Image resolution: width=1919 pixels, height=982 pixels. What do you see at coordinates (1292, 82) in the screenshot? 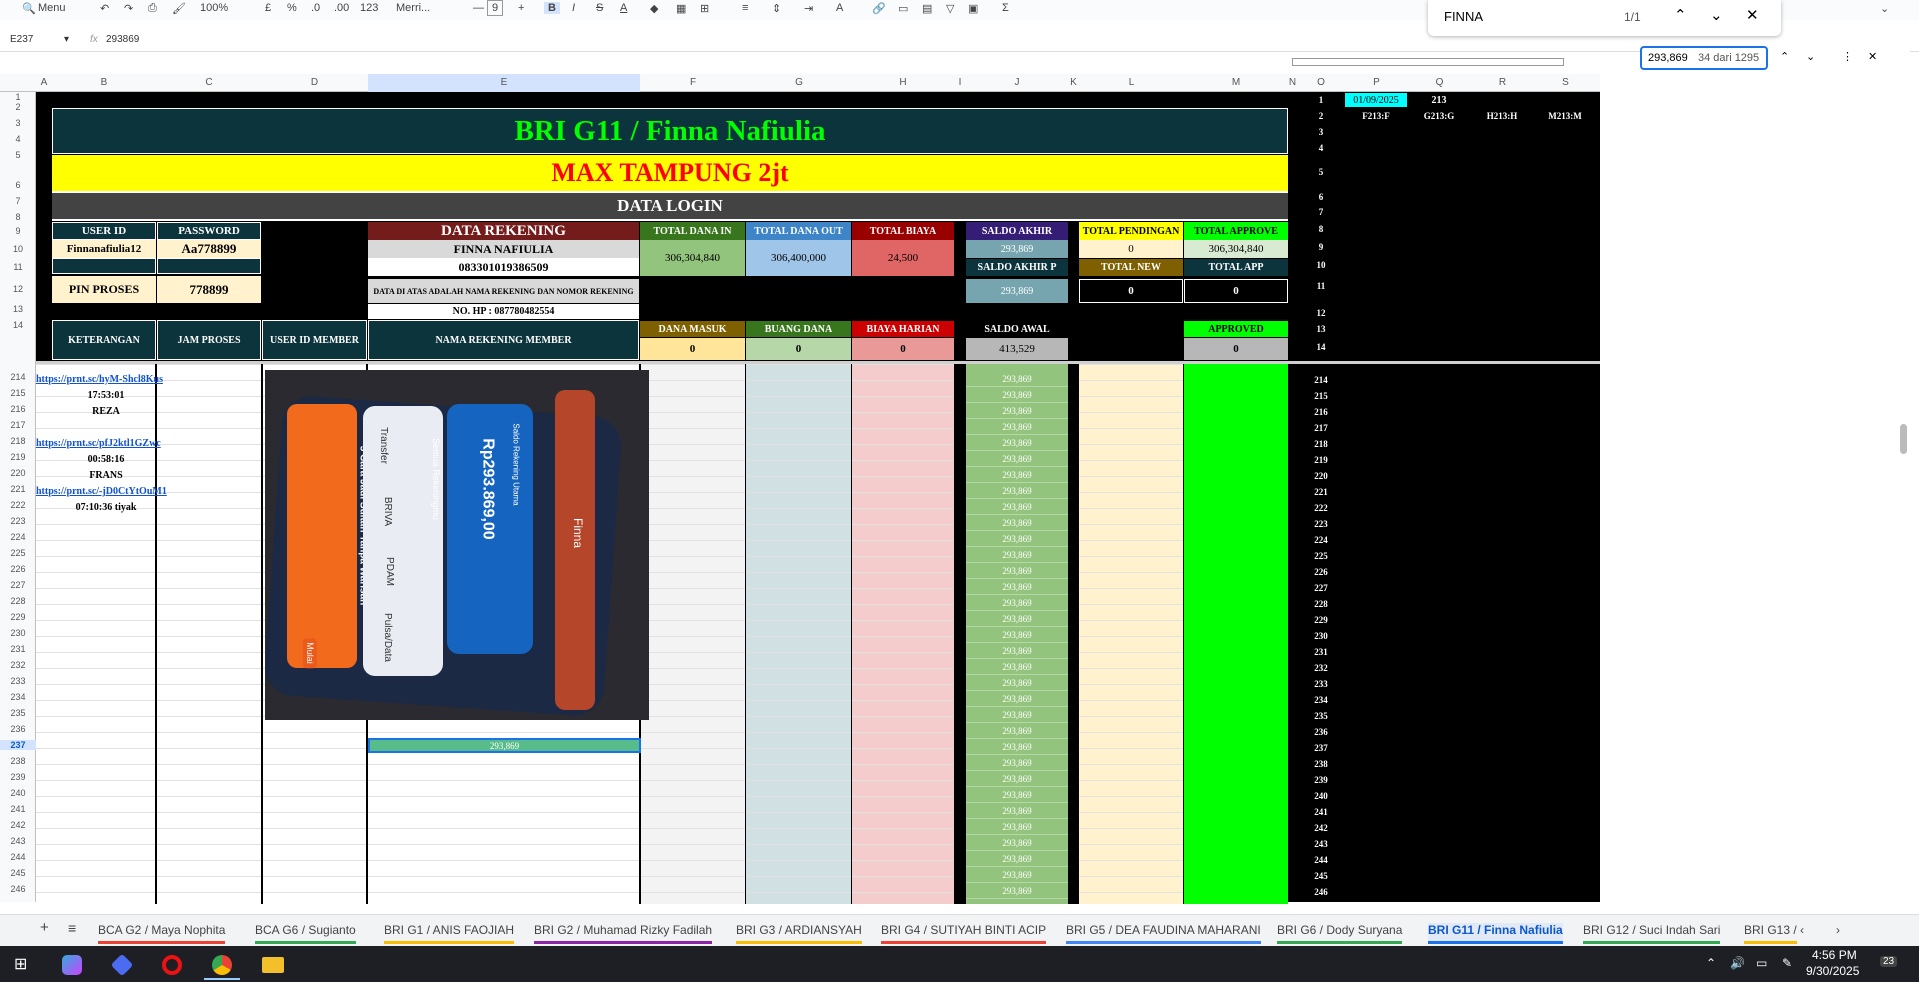
I see `column-header: N` at bounding box center [1292, 82].